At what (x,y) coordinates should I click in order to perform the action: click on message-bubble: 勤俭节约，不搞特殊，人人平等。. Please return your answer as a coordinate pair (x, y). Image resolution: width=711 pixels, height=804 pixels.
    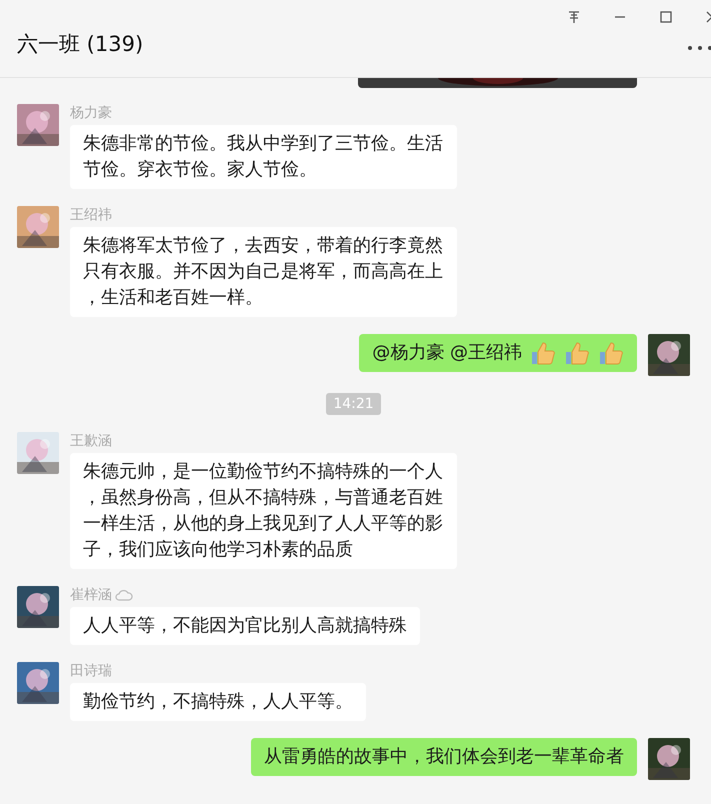
    Looking at the image, I should click on (218, 702).